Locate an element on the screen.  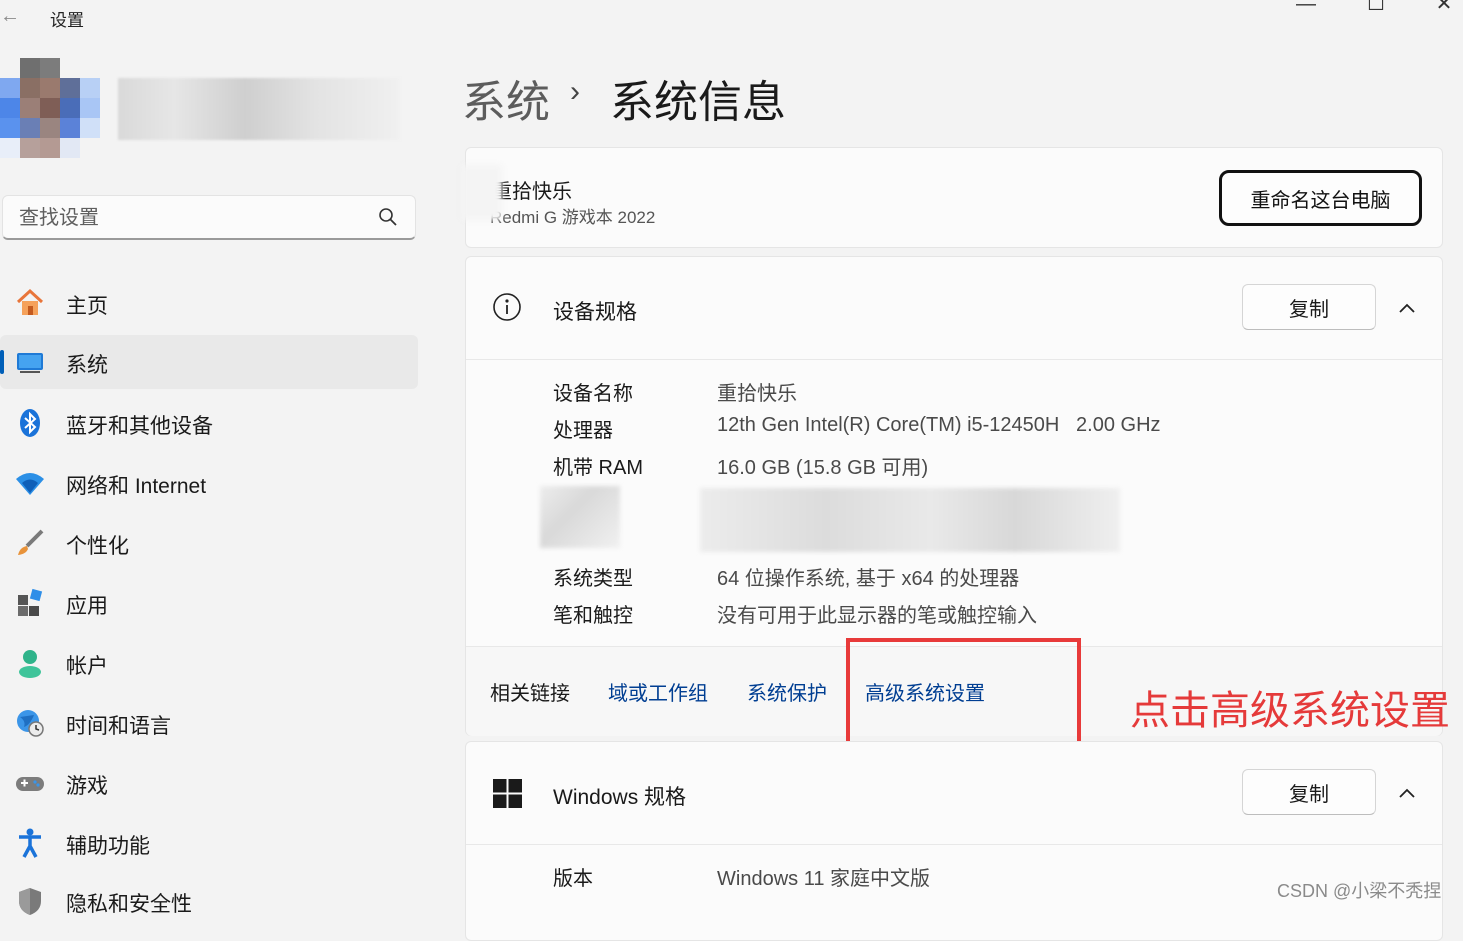
page-title: 系统信息 is located at coordinates (698, 102).